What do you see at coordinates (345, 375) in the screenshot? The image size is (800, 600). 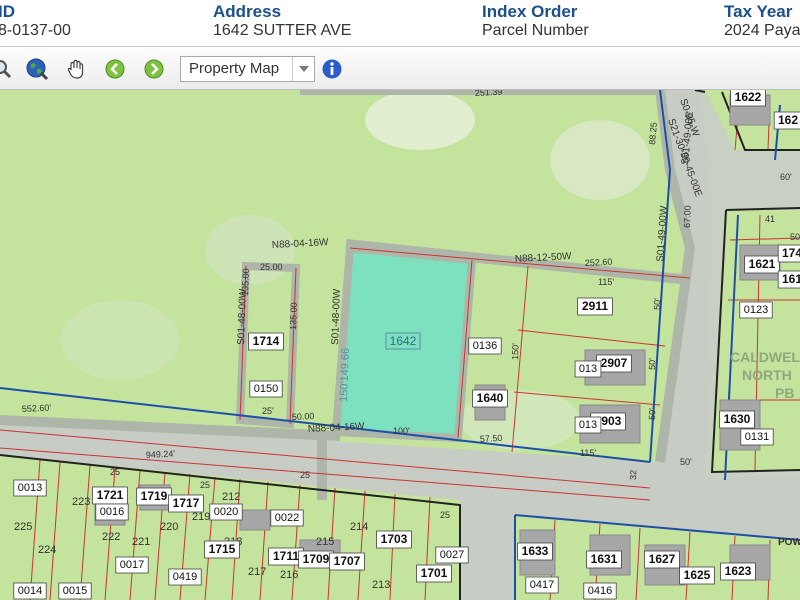 I see `selected-parcel-depth: 150'149.66` at bounding box center [345, 375].